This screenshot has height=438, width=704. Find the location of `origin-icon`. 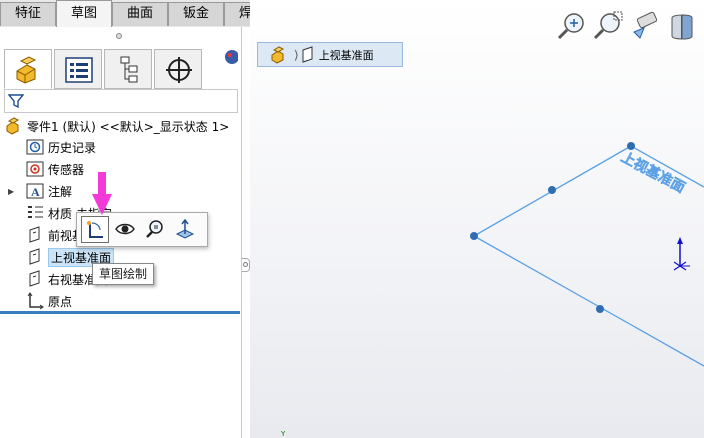

origin-icon is located at coordinates (35, 301).